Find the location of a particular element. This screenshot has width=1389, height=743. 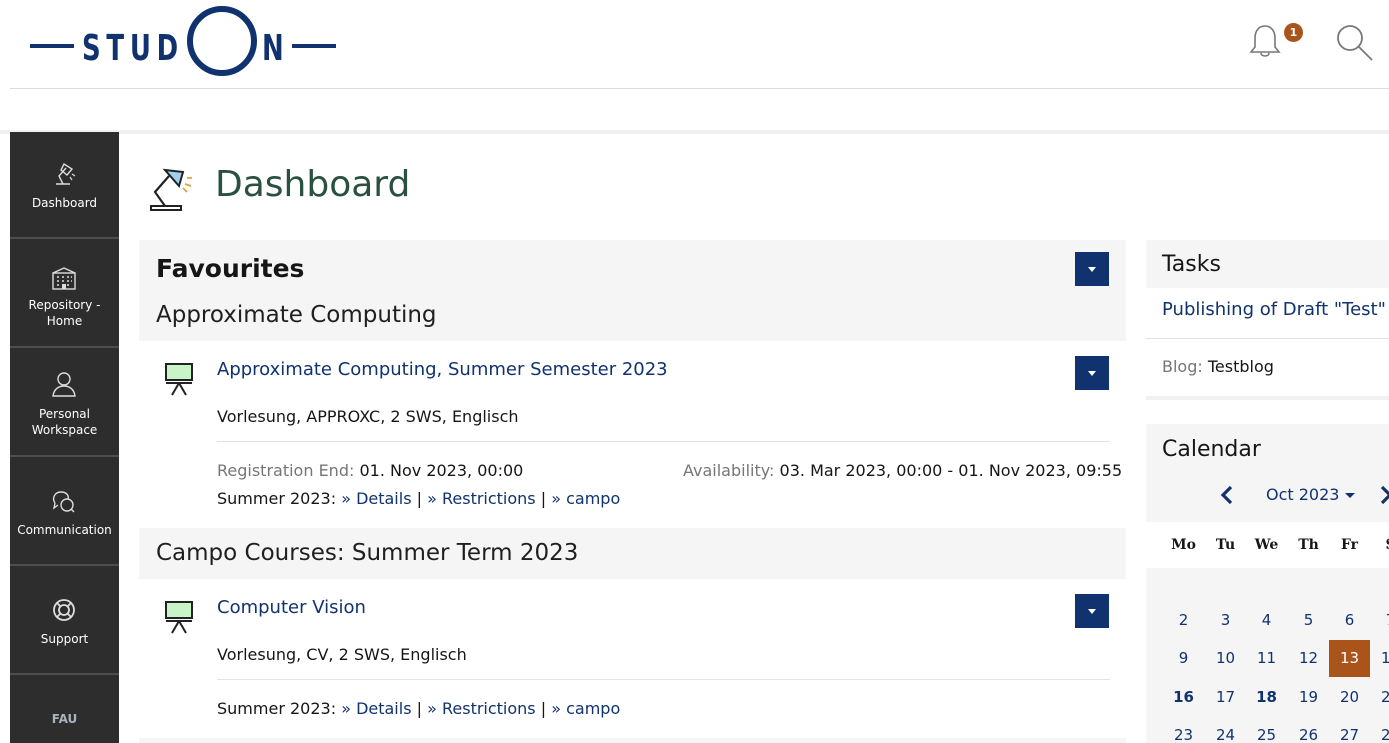

calendar-day: 27 is located at coordinates (1349, 730).